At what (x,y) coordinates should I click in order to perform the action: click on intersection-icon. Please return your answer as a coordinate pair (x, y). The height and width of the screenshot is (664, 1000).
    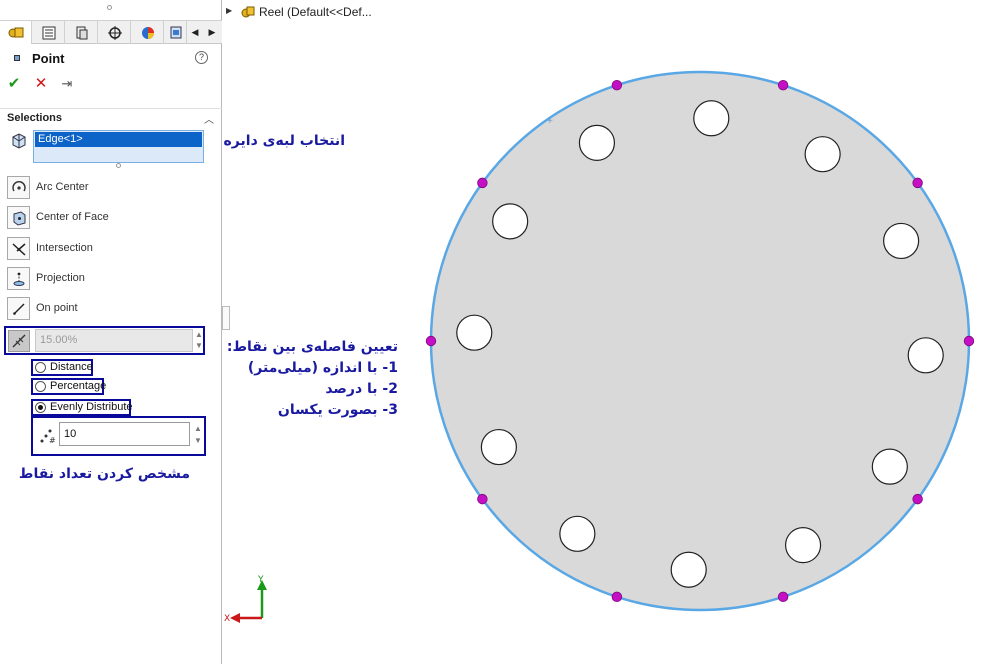
    Looking at the image, I should click on (18, 248).